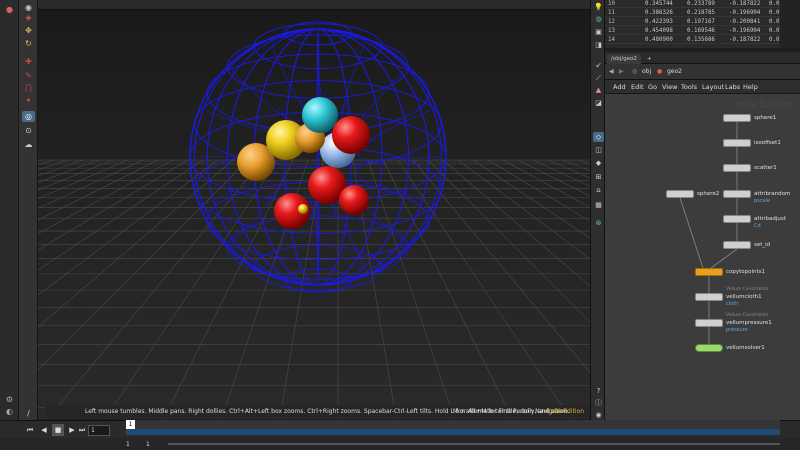 Image resolution: width=800 pixels, height=450 pixels. Describe the element at coordinates (713, 87) in the screenshot. I see `menu-layout: Layout` at that location.